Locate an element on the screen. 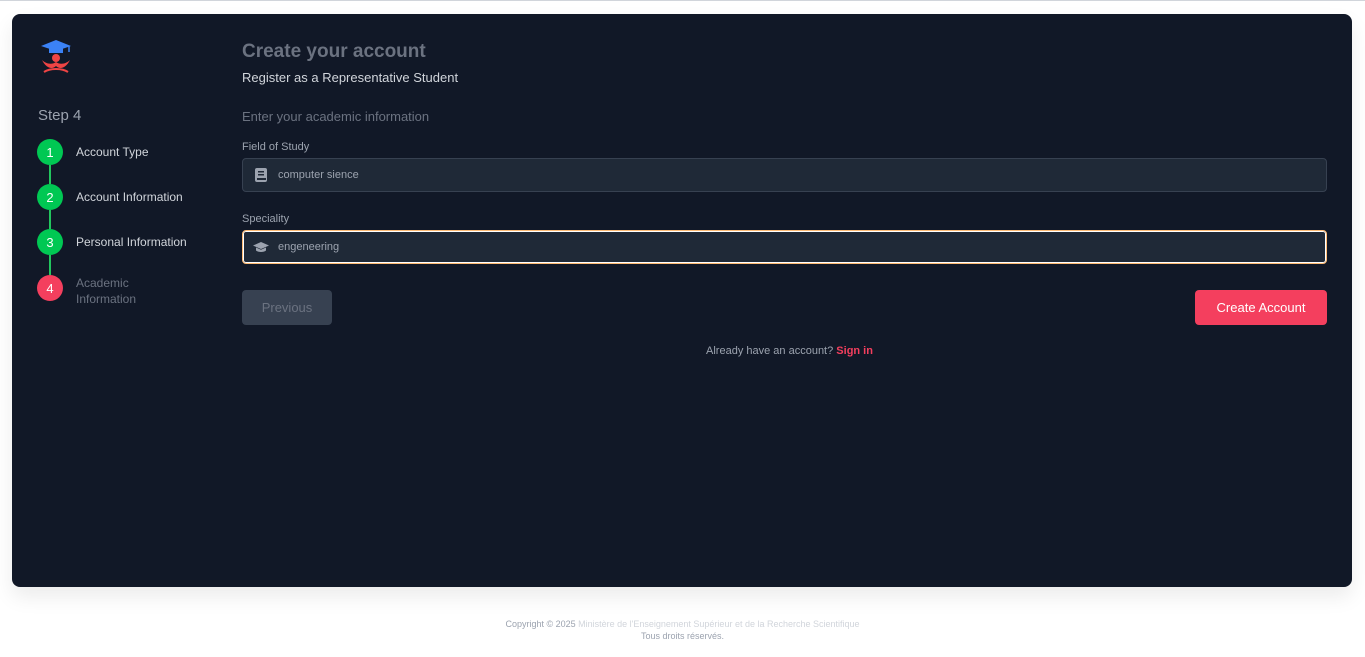 This screenshot has width=1365, height=657. step-personal-information: 3 Personal Information is located at coordinates (116, 242).